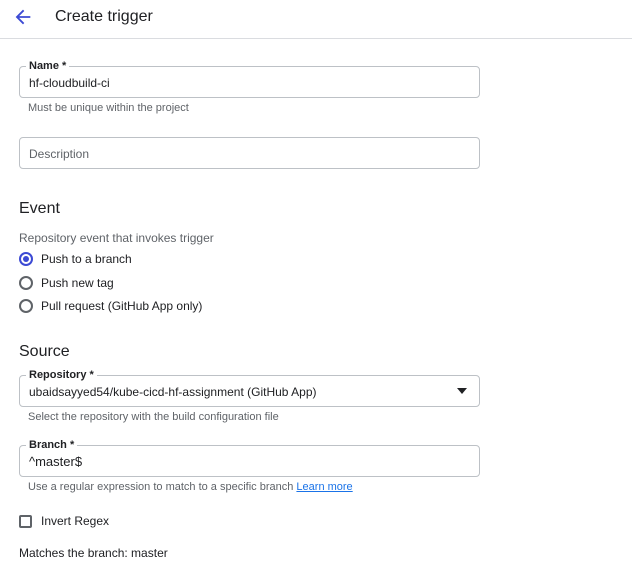  Describe the element at coordinates (93, 553) in the screenshot. I see `branch-match-text: Matches the branch: master` at that location.